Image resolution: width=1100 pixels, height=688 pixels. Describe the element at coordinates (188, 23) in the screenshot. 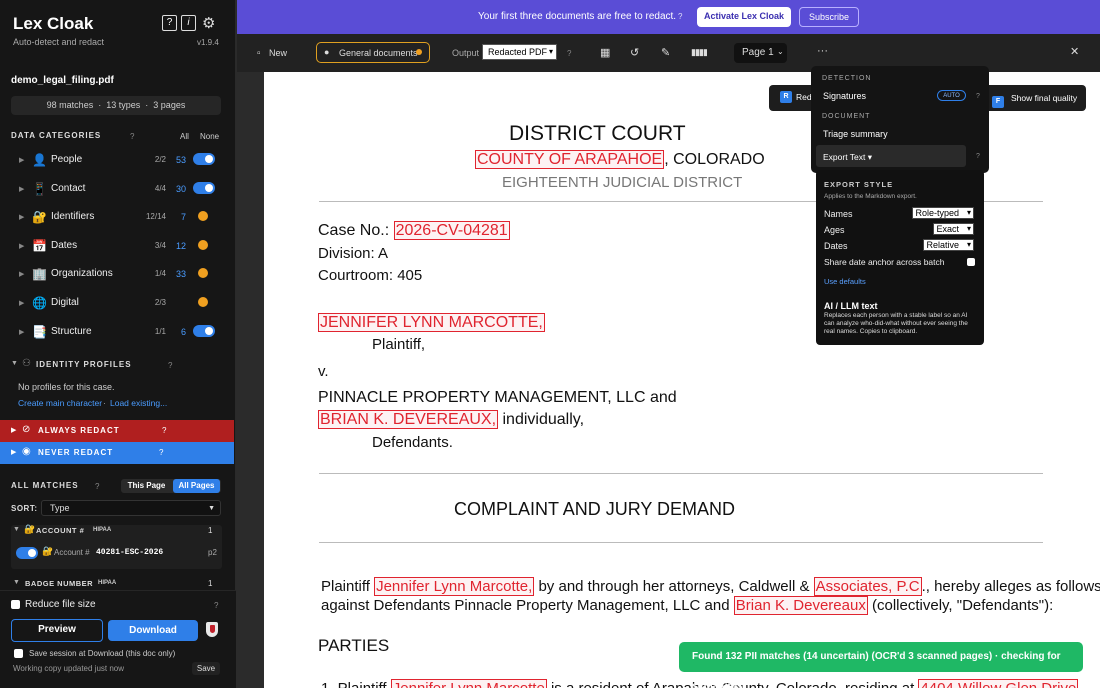

I see `info-button: i` at that location.